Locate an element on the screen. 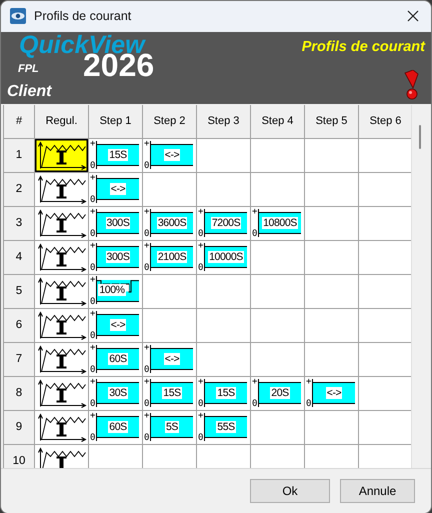 This screenshot has height=513, width=432. step-block: 30S is located at coordinates (117, 393).